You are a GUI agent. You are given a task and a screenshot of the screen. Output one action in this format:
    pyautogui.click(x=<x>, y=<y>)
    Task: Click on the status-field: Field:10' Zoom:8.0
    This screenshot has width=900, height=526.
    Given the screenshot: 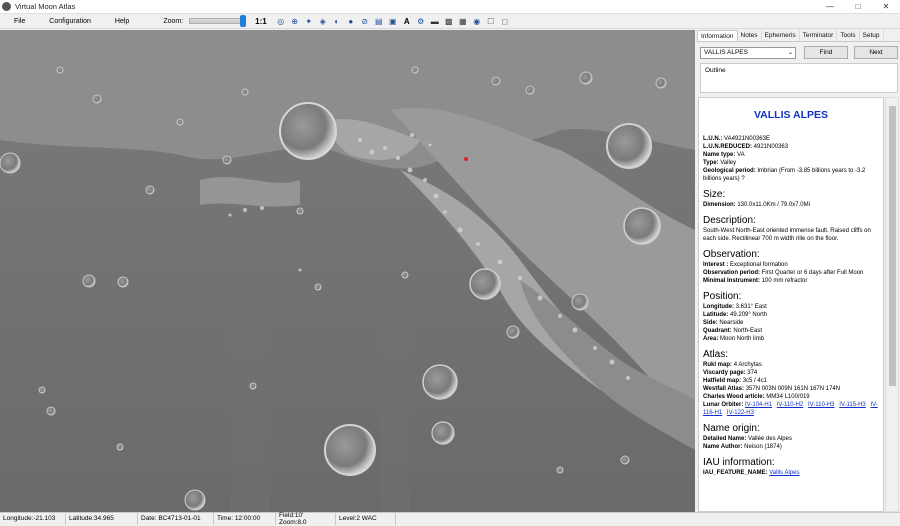 What is the action you would take?
    pyautogui.click(x=306, y=519)
    